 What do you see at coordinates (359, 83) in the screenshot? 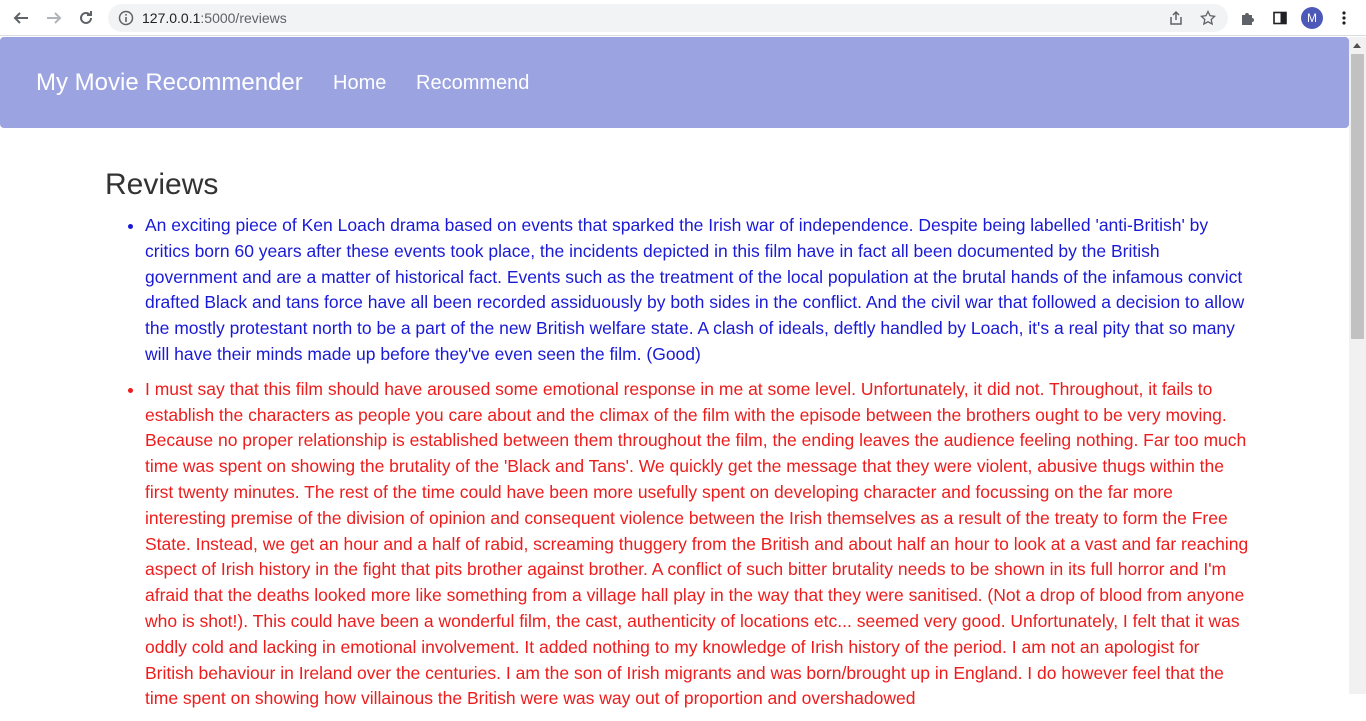
I see `nav-home-link: Home` at bounding box center [359, 83].